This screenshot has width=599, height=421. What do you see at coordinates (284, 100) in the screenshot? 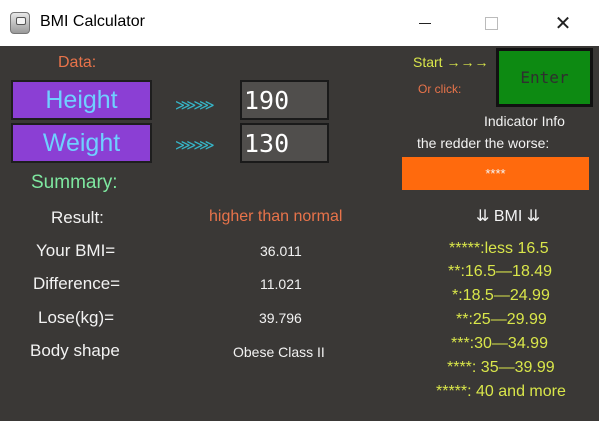
I see `height-input` at bounding box center [284, 100].